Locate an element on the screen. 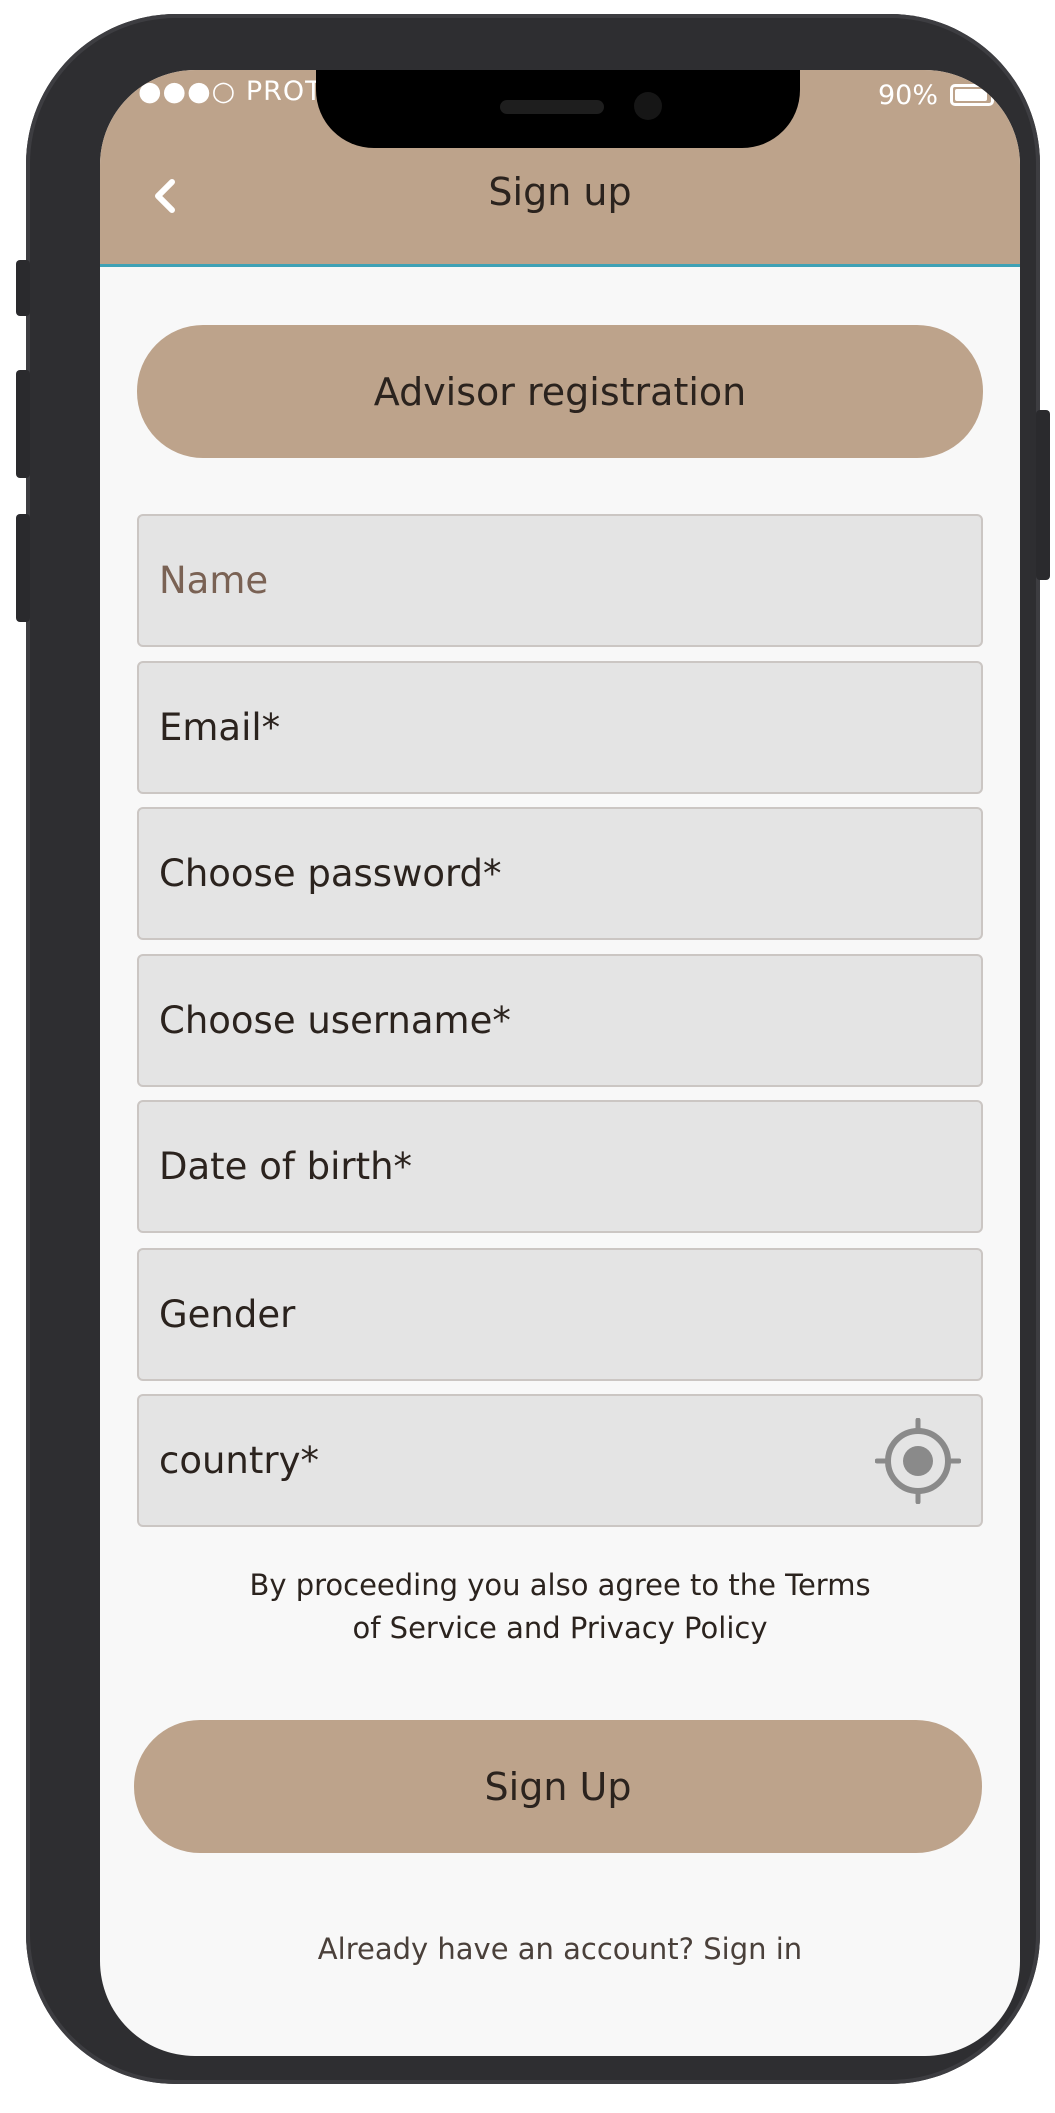 This screenshot has width=1055, height=2113. location-target-icon is located at coordinates (918, 1461).